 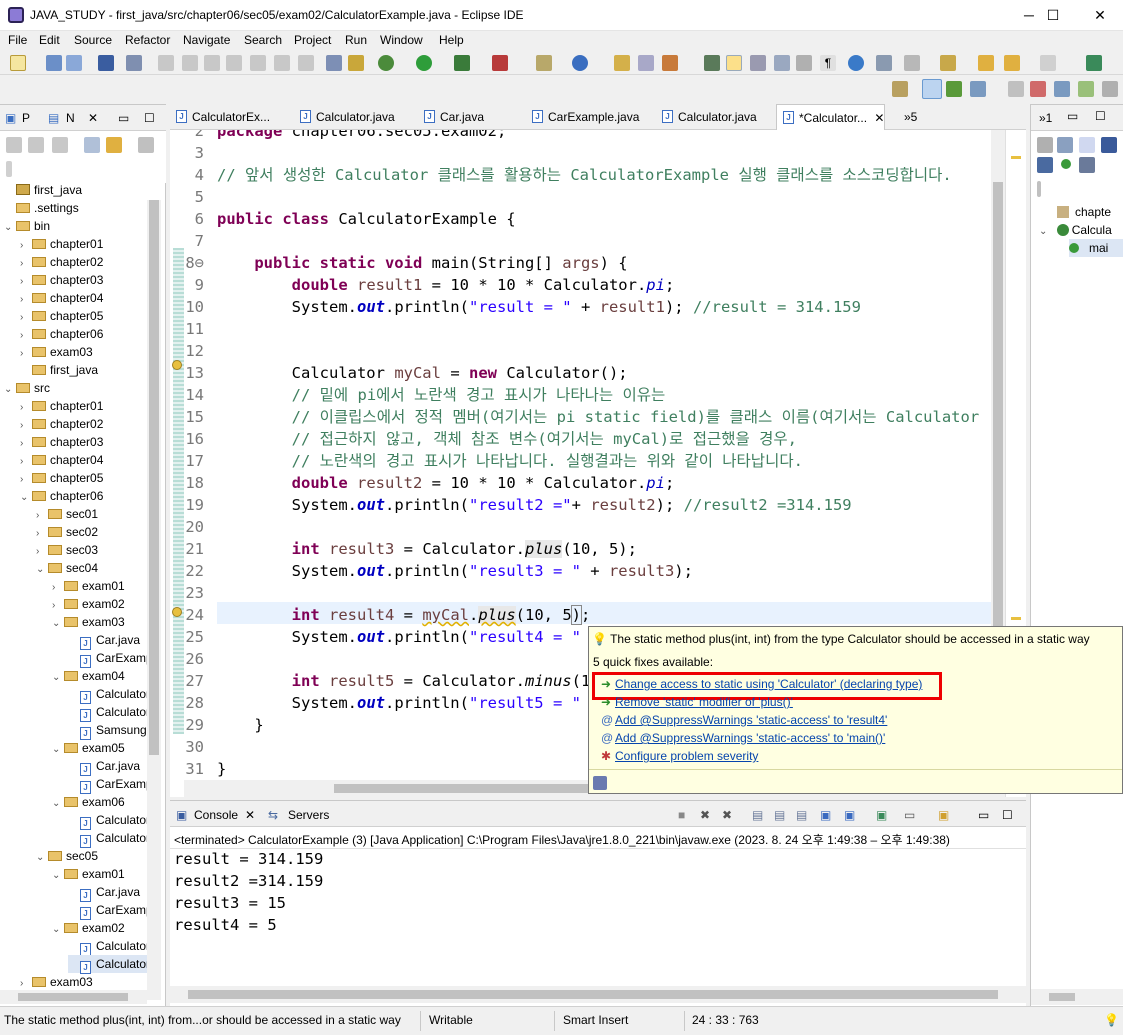 What do you see at coordinates (500, 63) in the screenshot?
I see `external-tools-icon` at bounding box center [500, 63].